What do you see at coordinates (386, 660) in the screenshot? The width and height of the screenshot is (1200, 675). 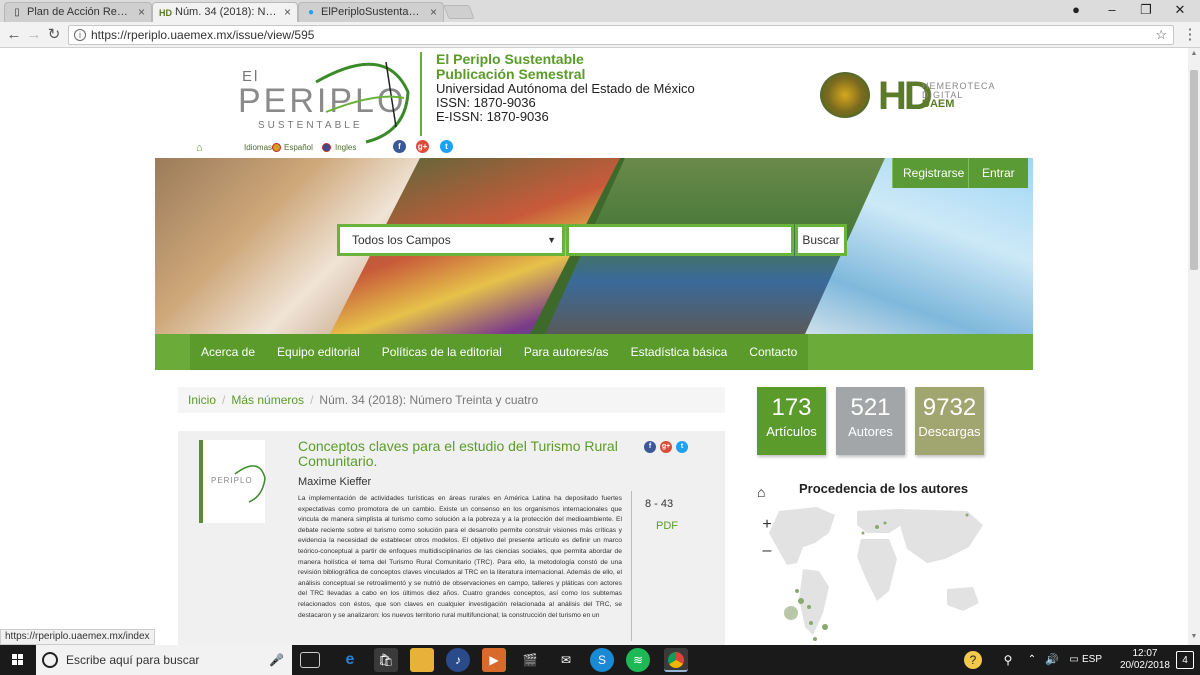 I see `store-icon: 🛍` at bounding box center [386, 660].